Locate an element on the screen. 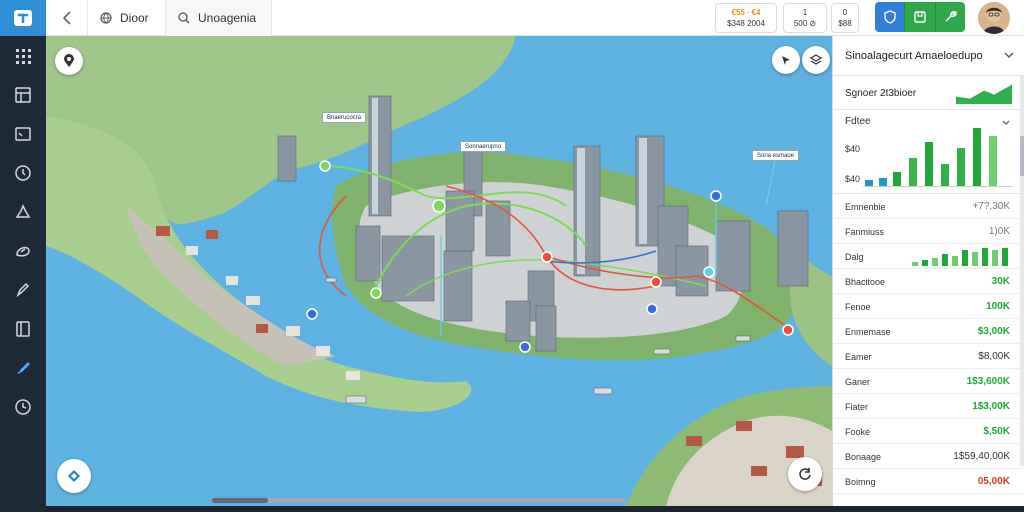 The width and height of the screenshot is (1024, 512). table-row: Emnenbie +7?,30K is located at coordinates (928, 206).